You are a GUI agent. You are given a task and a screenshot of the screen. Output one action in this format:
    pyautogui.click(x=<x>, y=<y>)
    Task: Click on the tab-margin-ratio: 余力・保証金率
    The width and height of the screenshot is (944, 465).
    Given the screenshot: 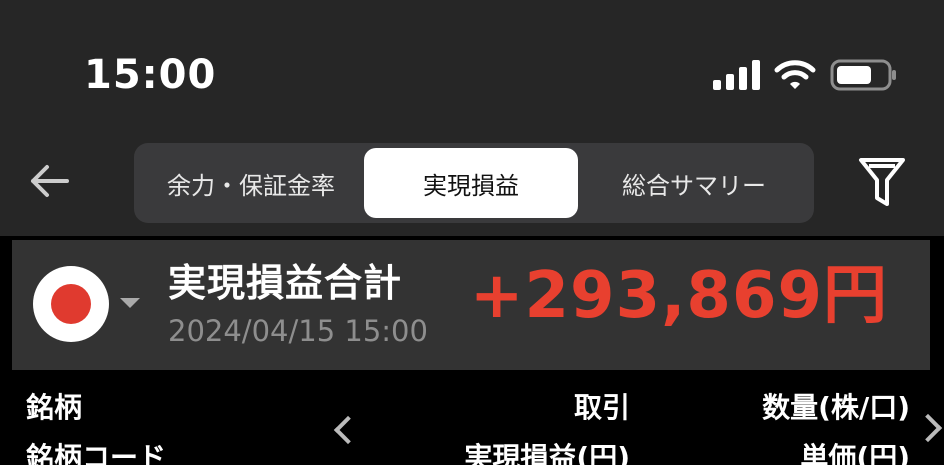 What is the action you would take?
    pyautogui.click(x=251, y=183)
    